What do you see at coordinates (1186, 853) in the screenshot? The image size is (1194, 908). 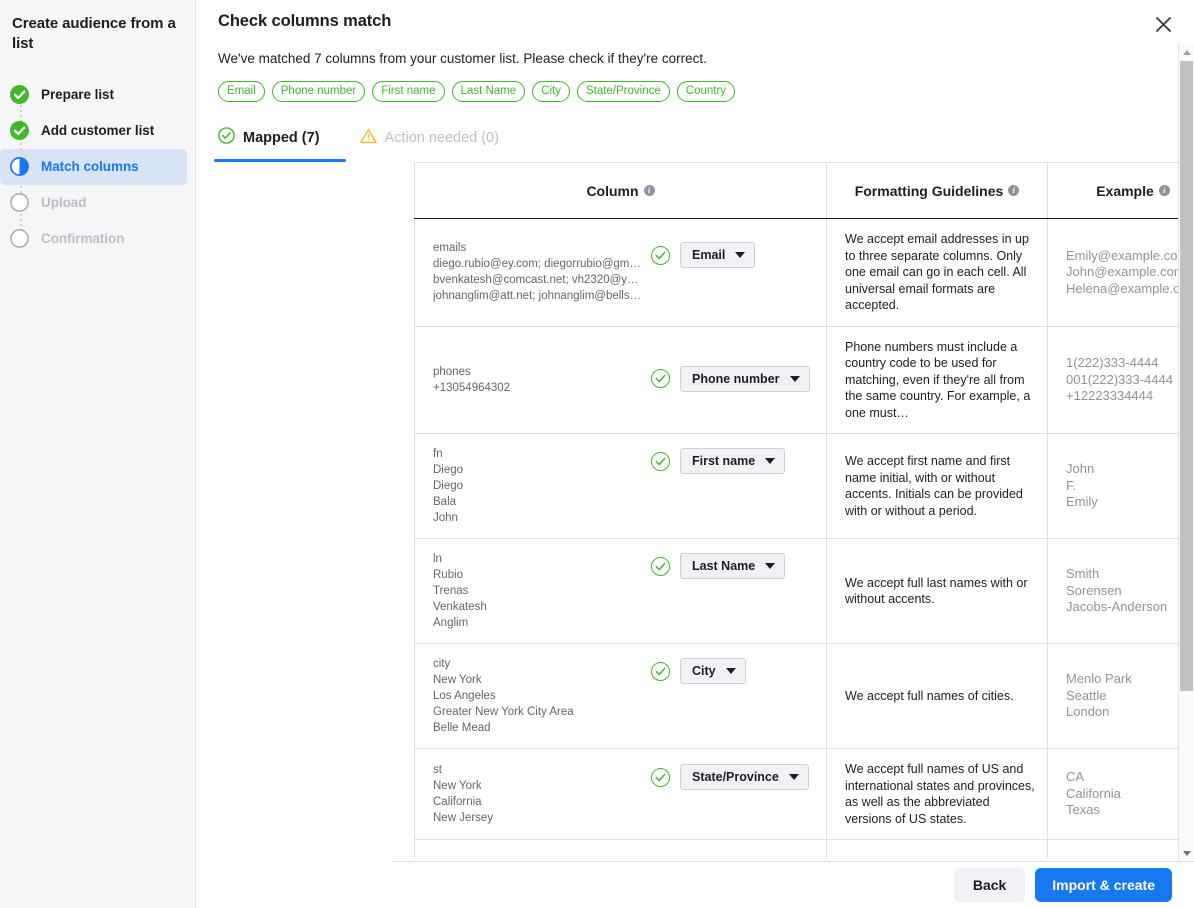 I see `scroll-down-arrow-icon` at bounding box center [1186, 853].